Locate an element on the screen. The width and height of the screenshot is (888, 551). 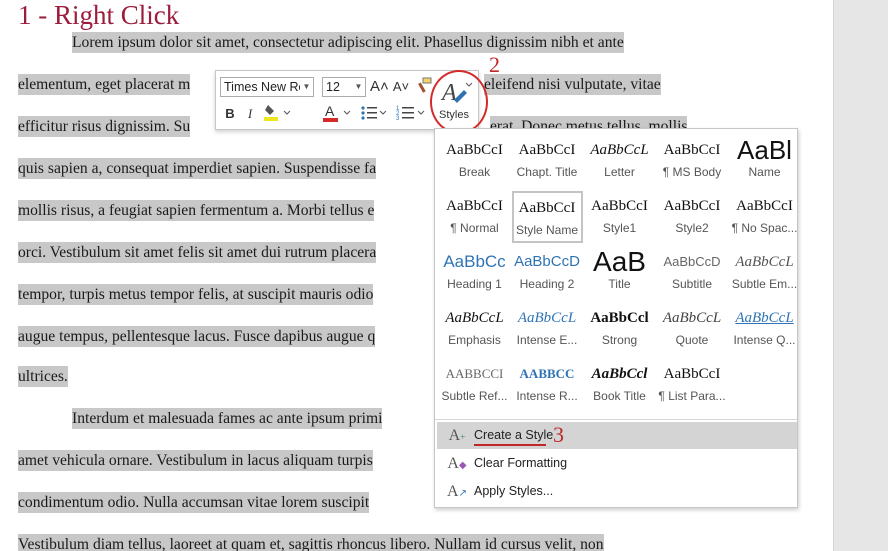
style-name: ¶ Normal is located at coordinates (474, 228).